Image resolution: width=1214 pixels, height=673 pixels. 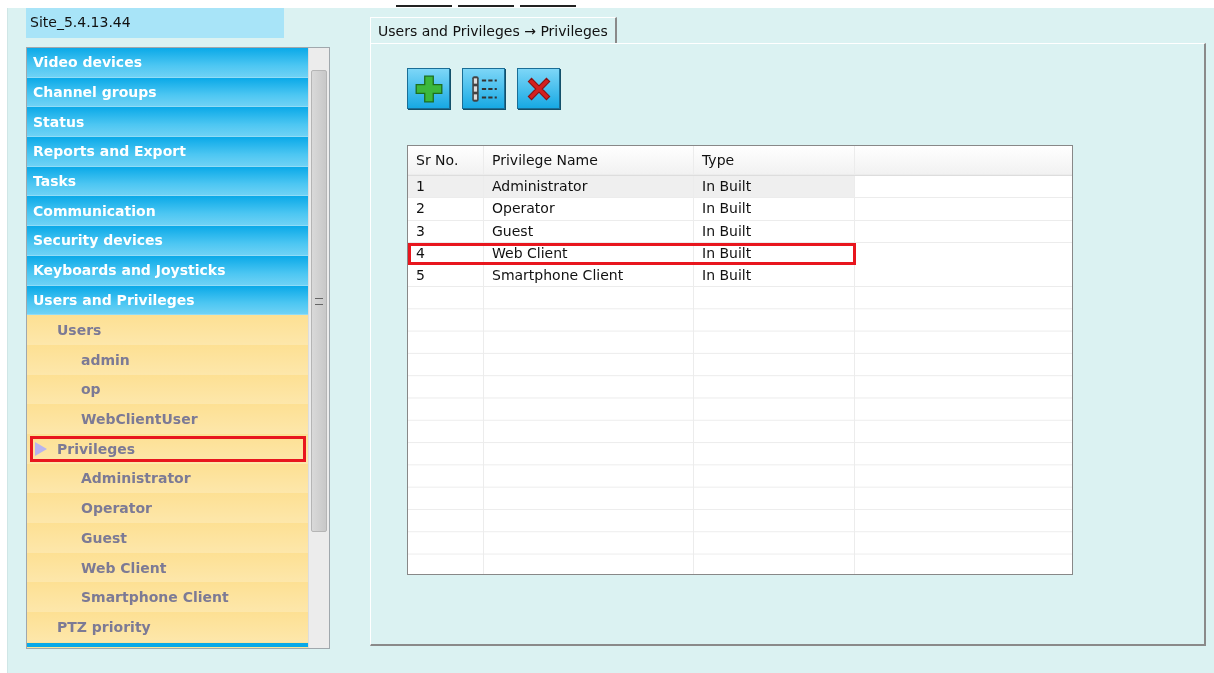 I want to click on tree-section: Status, so click(x=167, y=122).